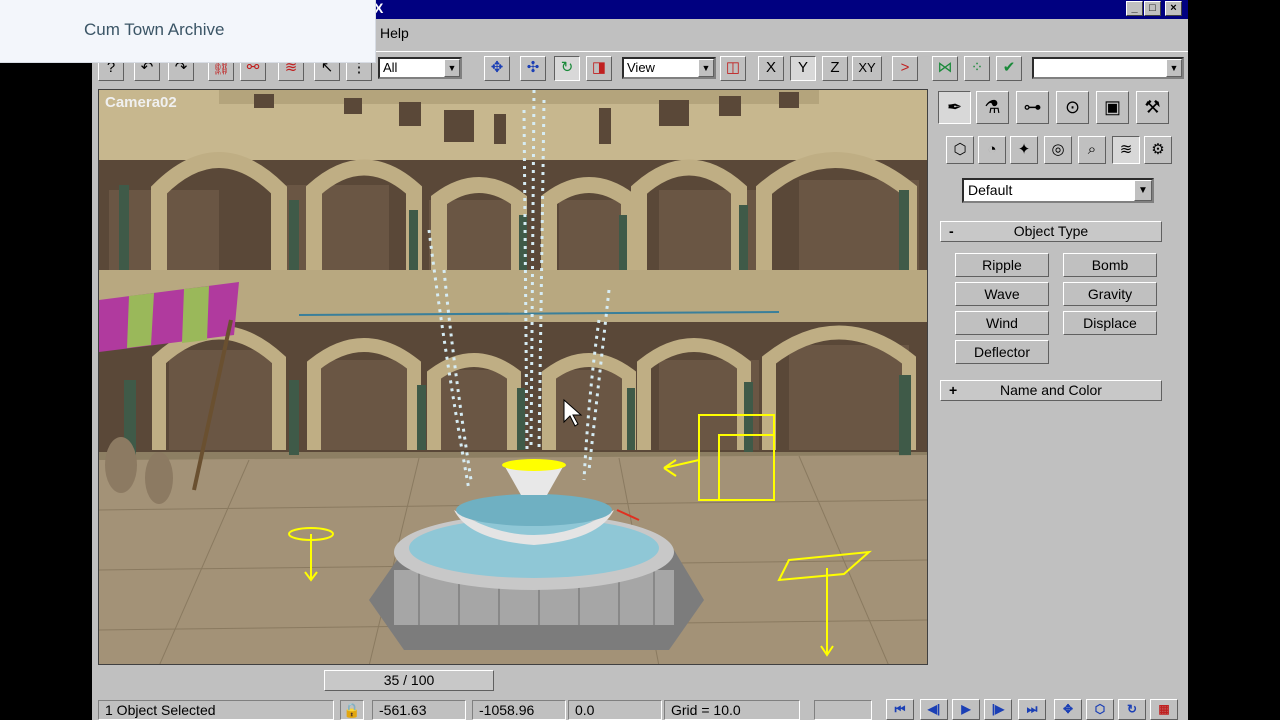 The height and width of the screenshot is (720, 1280). What do you see at coordinates (1164, 709) in the screenshot?
I see `maximize-viewport-icon: ▦` at bounding box center [1164, 709].